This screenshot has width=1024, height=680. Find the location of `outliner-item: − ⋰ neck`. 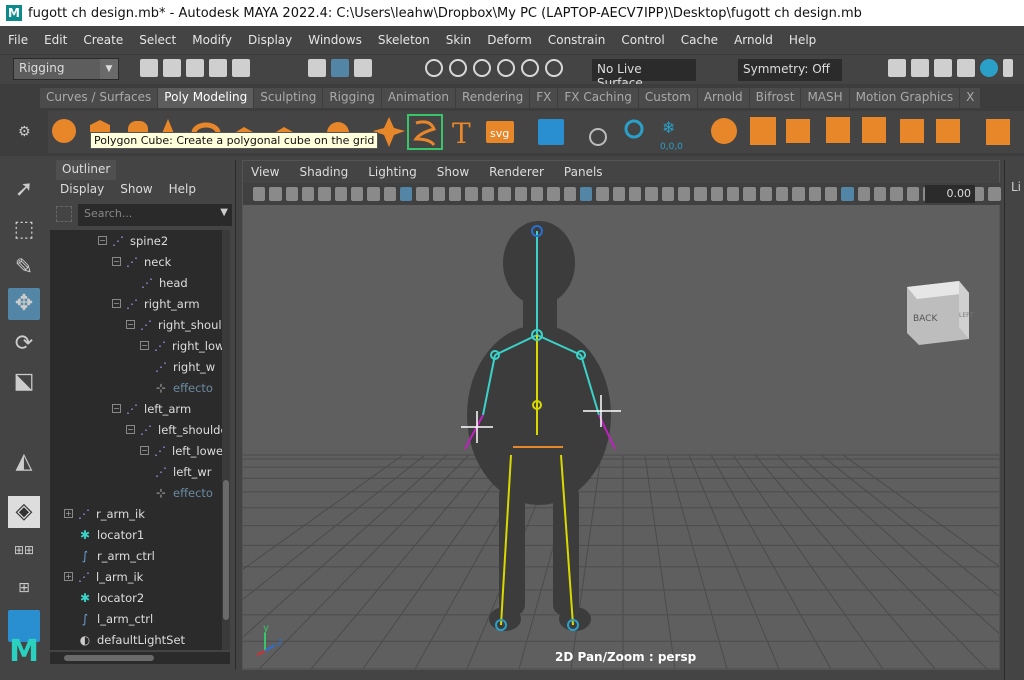

outliner-item: − ⋰ neck is located at coordinates (141, 261).